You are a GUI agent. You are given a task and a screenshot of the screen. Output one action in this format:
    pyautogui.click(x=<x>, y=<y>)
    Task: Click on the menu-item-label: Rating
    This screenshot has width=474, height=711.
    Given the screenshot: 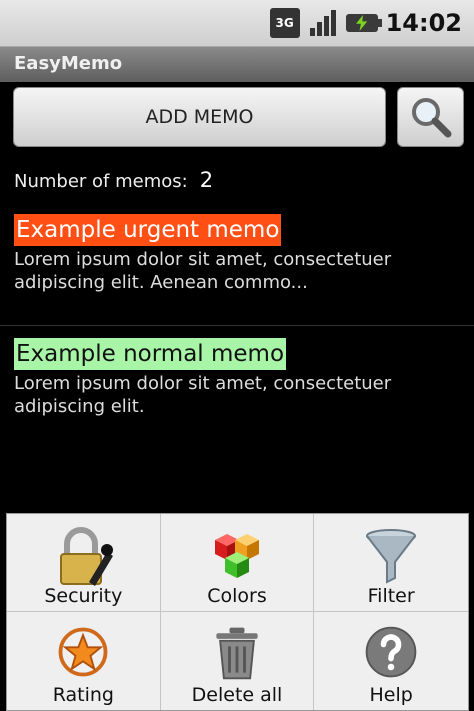 What is the action you would take?
    pyautogui.click(x=83, y=695)
    